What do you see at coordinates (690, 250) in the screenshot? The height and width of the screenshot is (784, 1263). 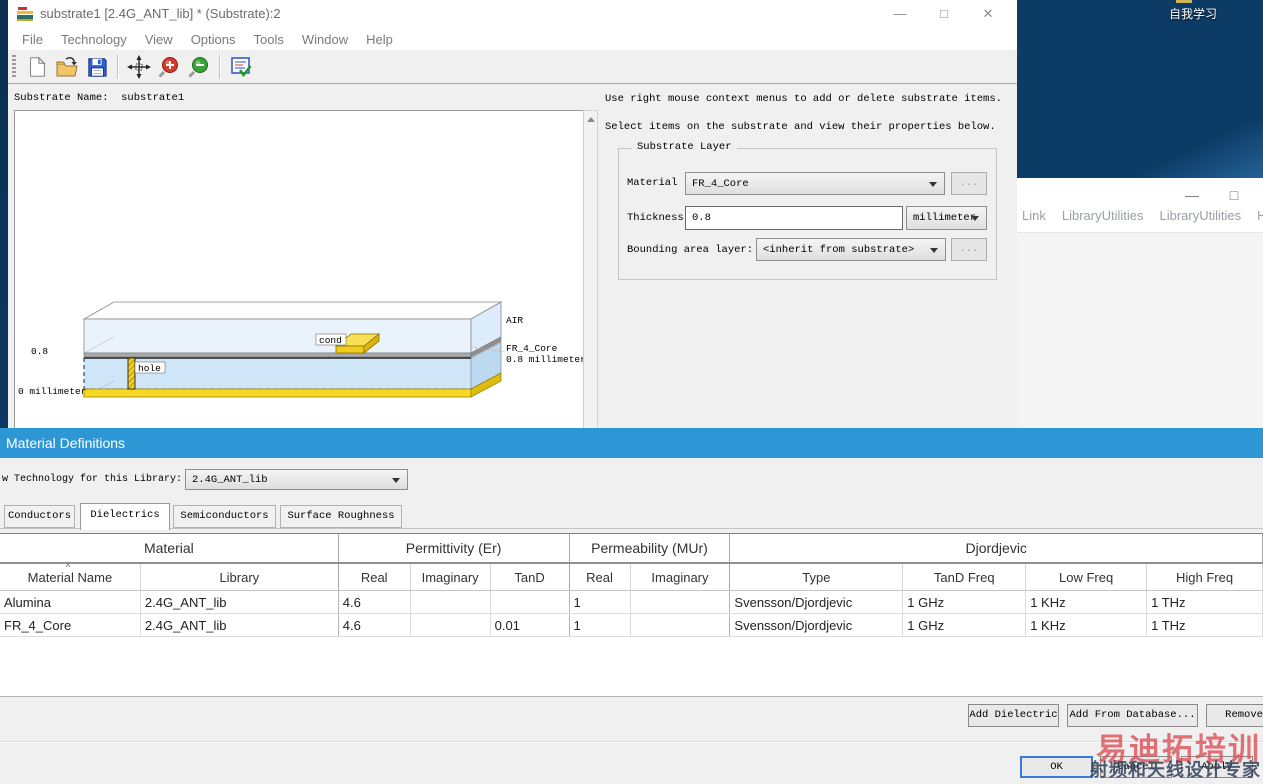 I see `bounding-area-label: Bounding area layer:` at bounding box center [690, 250].